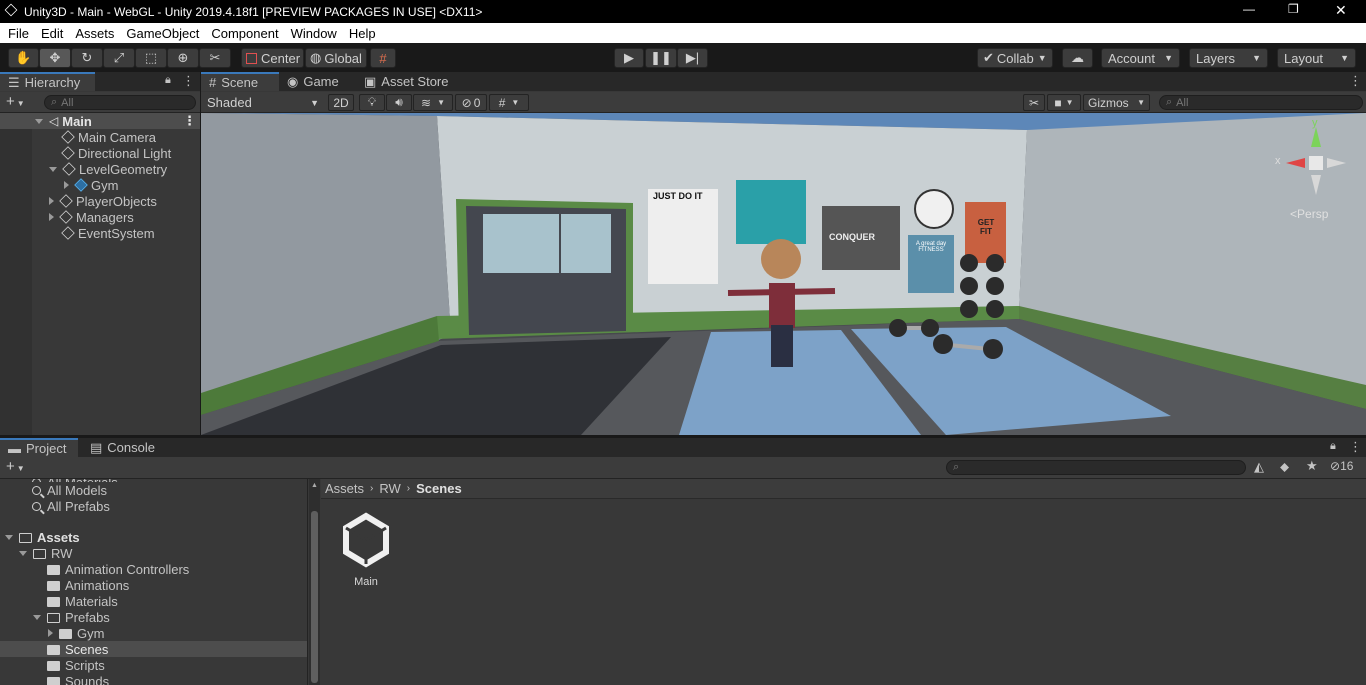  What do you see at coordinates (162, 33) in the screenshot?
I see `menu-gameobject: GameObject` at bounding box center [162, 33].